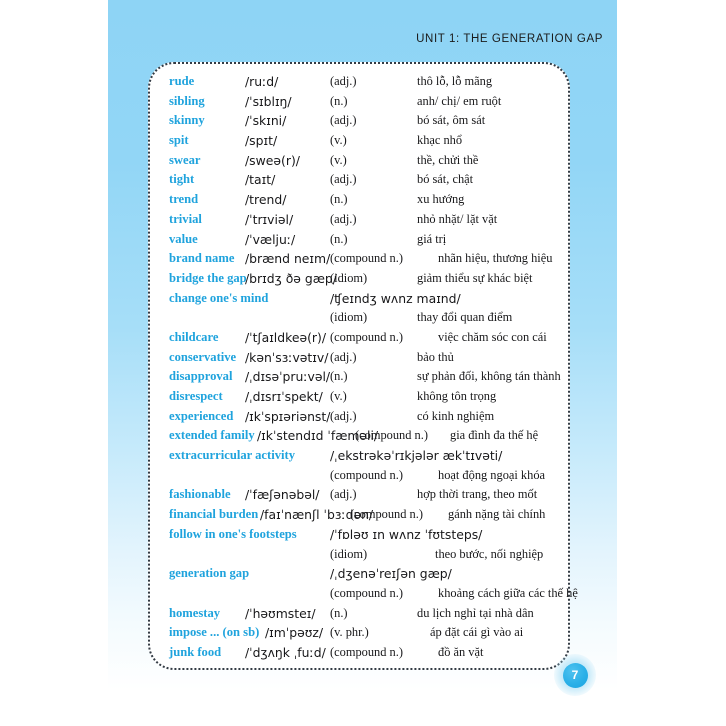  I want to click on vocabulary-meaning: có kinh nghiệm, so click(456, 415).